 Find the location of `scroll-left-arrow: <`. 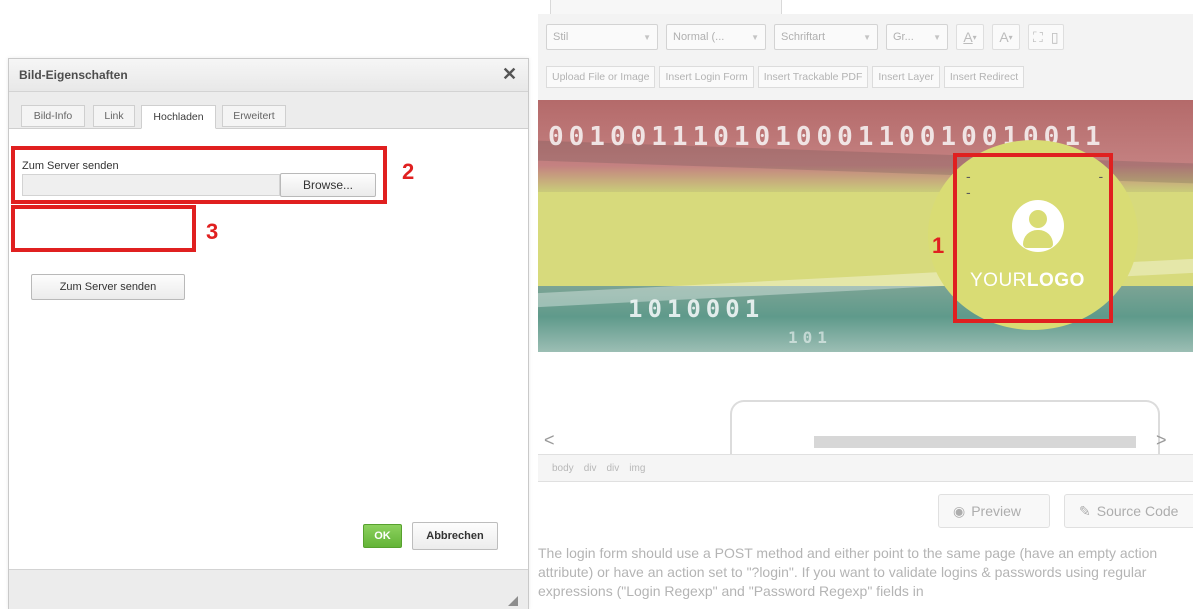

scroll-left-arrow: < is located at coordinates (549, 440).